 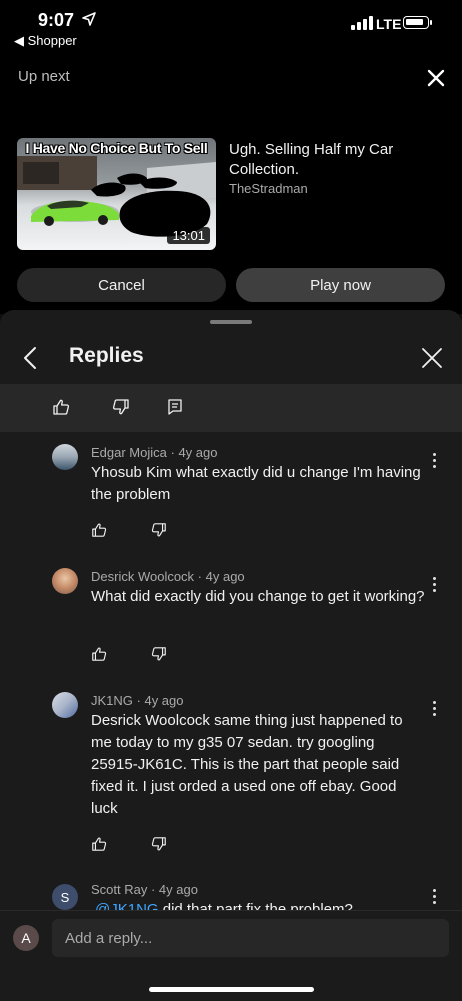 I want to click on video-thumbnail: I Have No Choice But To Sell 13:01, so click(x=116, y=194).